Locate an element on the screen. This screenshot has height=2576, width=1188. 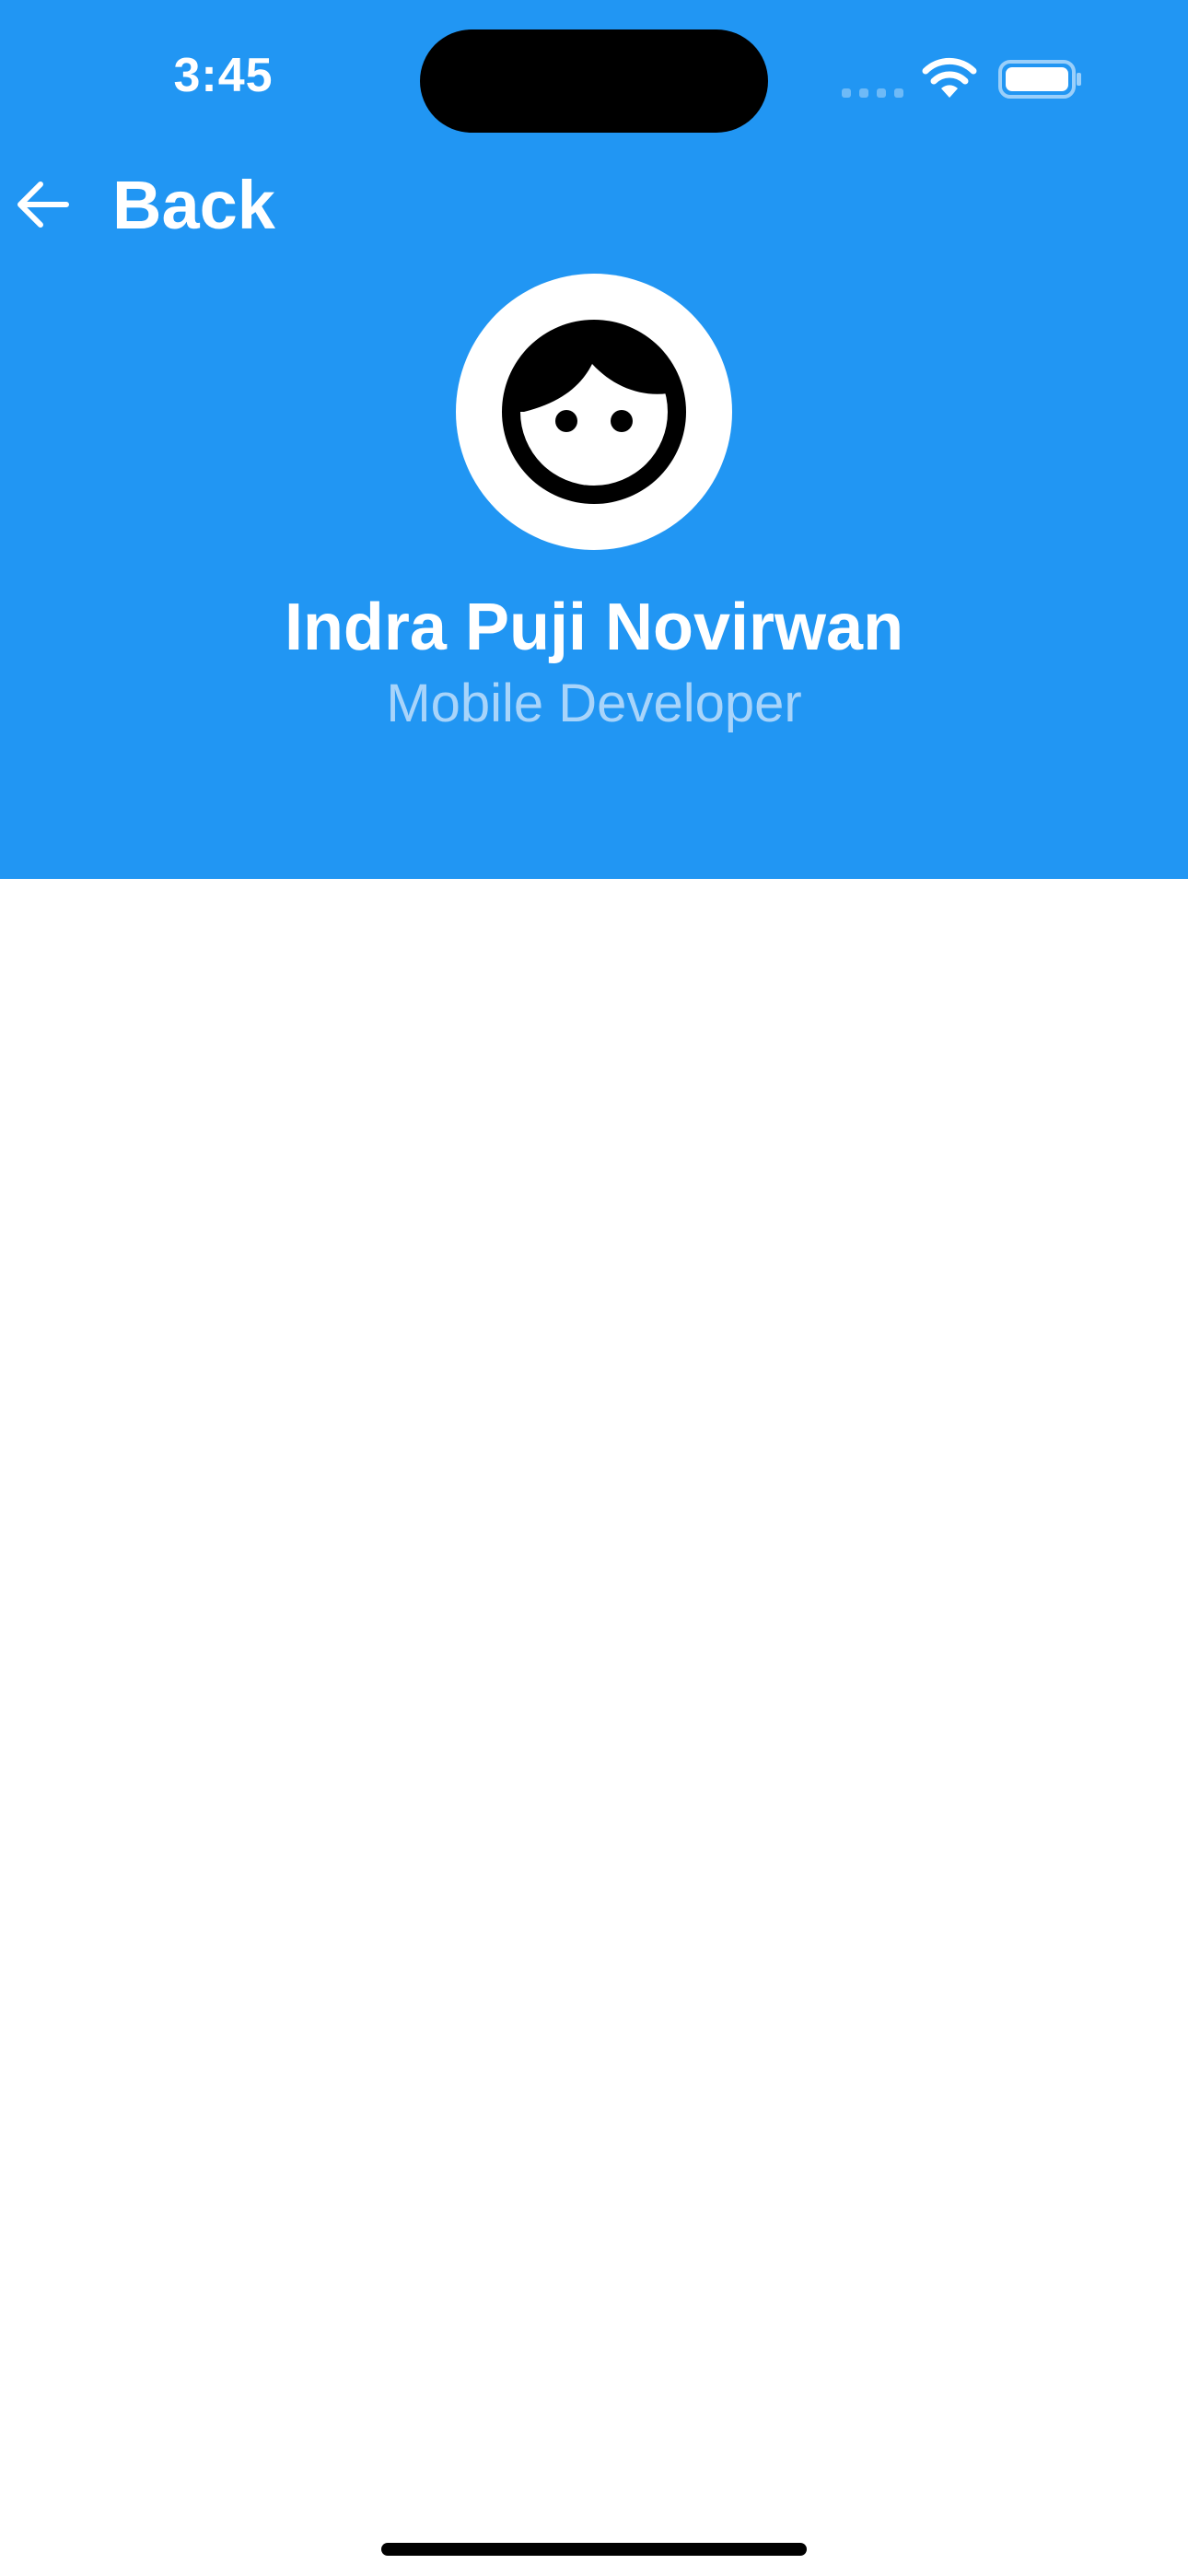
battery-icon is located at coordinates (1039, 79).